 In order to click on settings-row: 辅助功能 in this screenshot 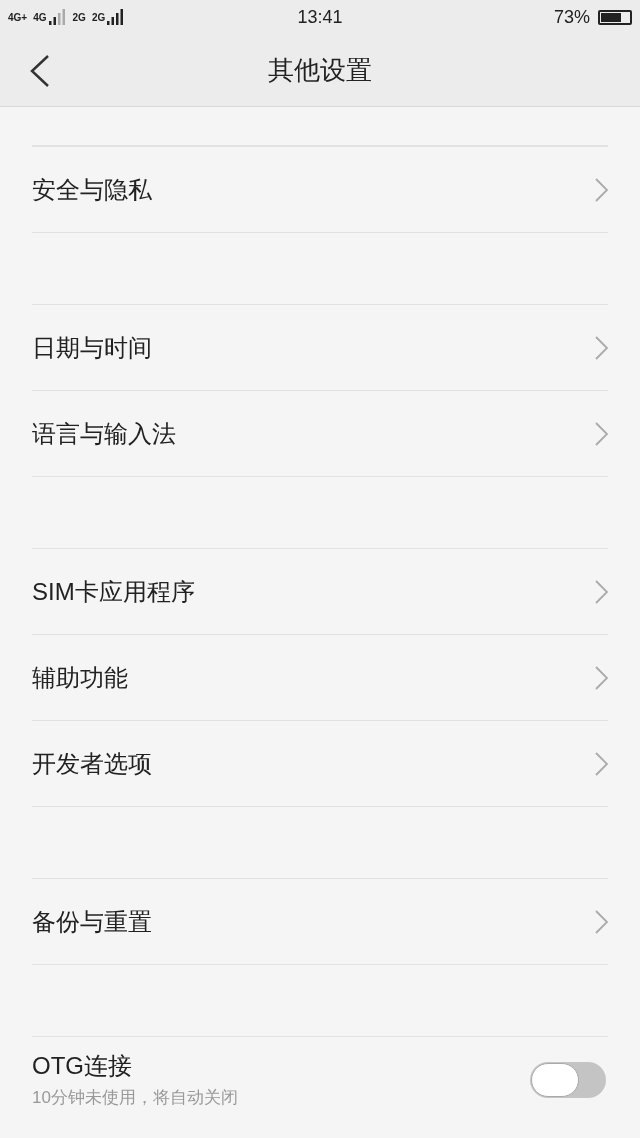, I will do `click(320, 678)`.